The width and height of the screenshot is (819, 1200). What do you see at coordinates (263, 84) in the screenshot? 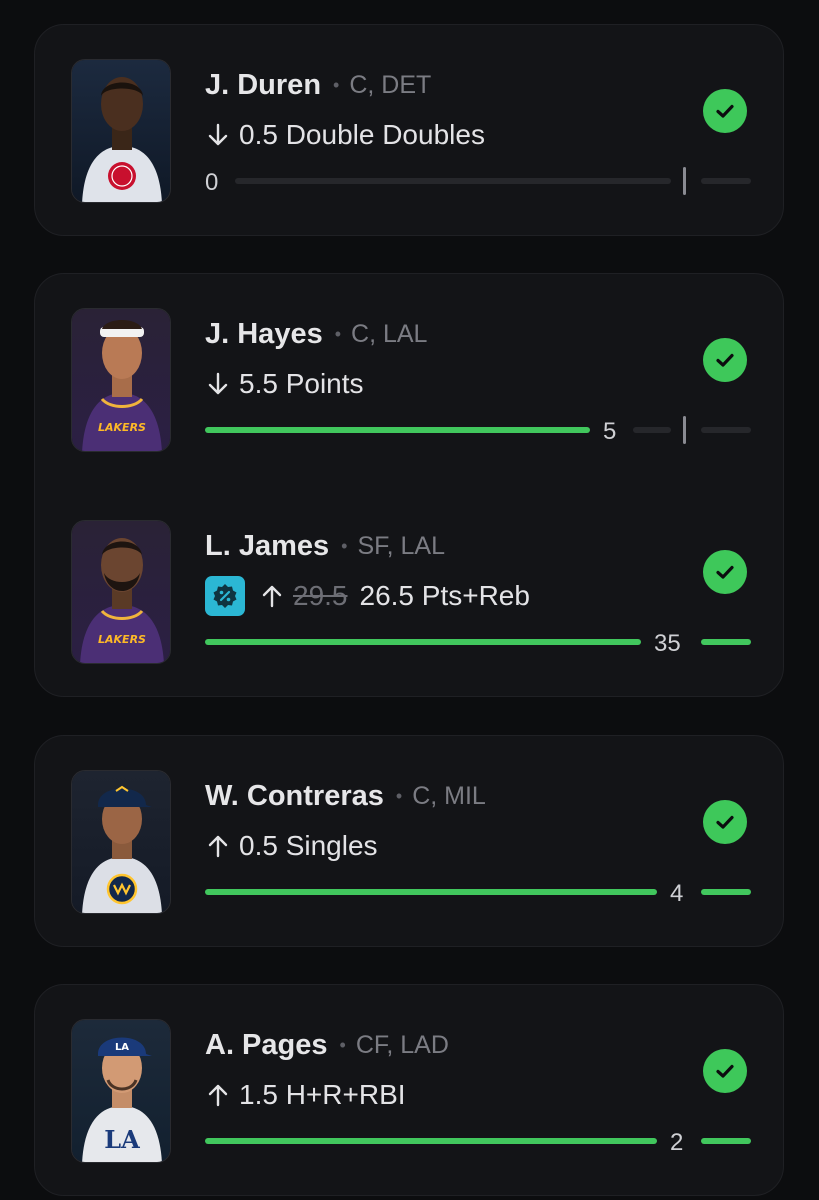
I see `player-name: J. Duren` at bounding box center [263, 84].